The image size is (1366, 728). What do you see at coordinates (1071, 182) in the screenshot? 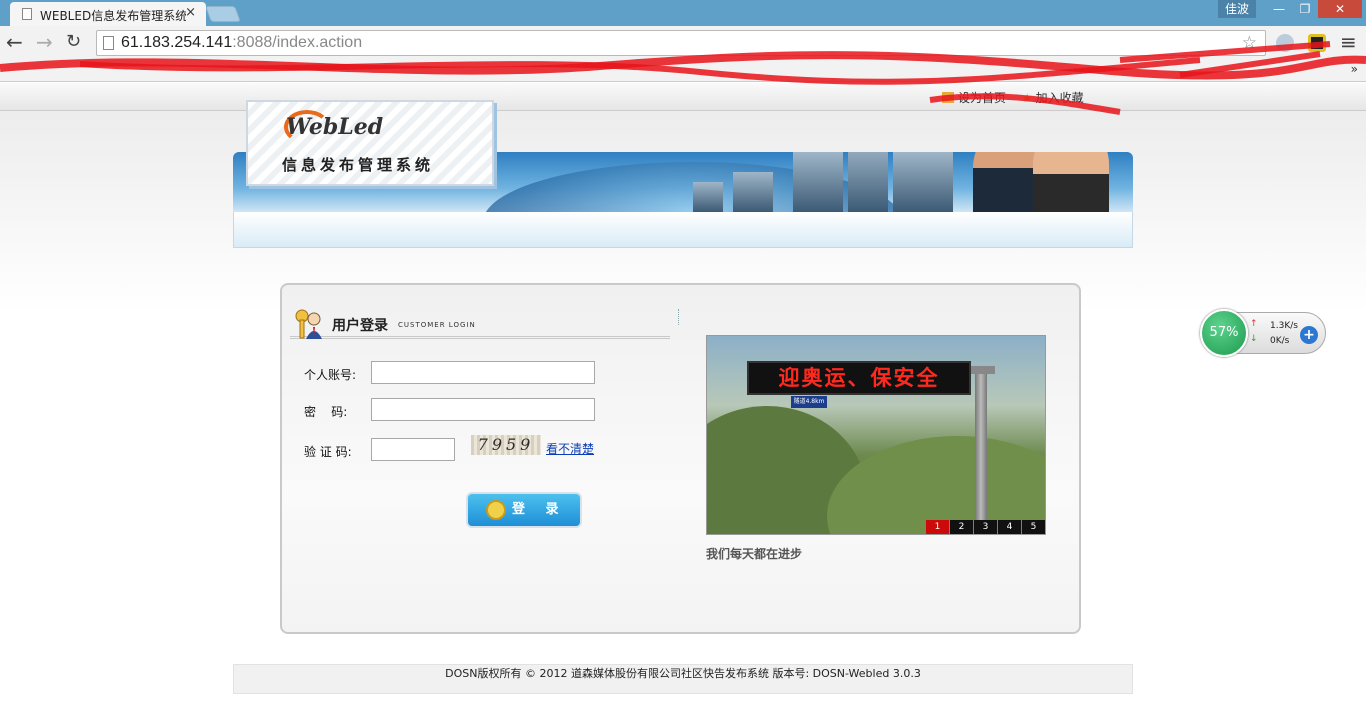
I see `businesswoman-photo` at bounding box center [1071, 182].